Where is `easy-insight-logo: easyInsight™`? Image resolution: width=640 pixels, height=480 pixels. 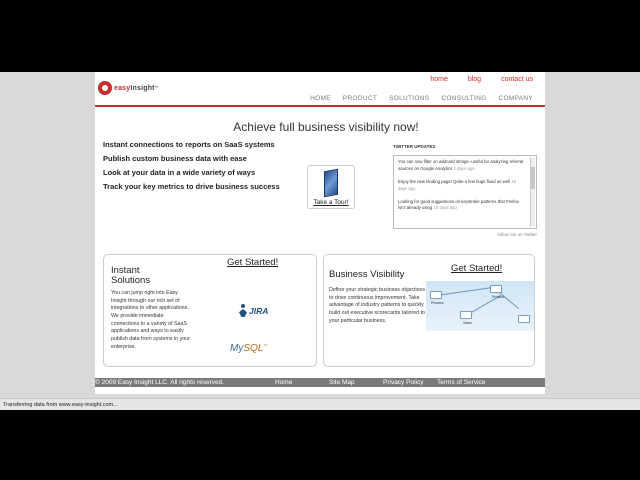
easy-insight-logo: easyInsight™ is located at coordinates (128, 88).